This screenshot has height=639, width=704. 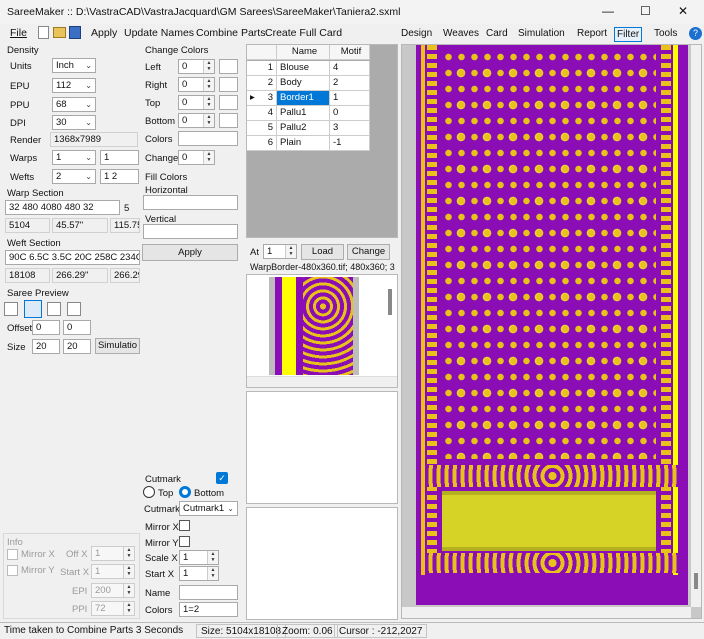 I want to click on table-row: 6 Plain -1, so click(x=310, y=143).